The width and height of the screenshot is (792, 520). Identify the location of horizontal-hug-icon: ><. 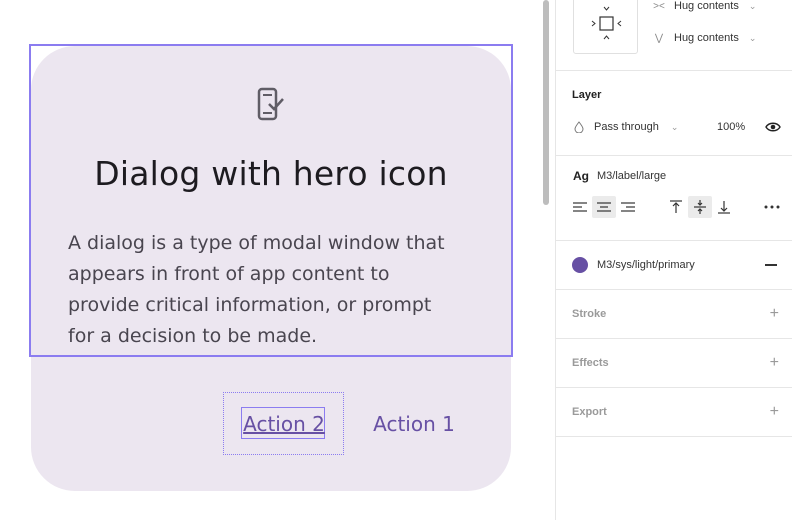
(659, 6).